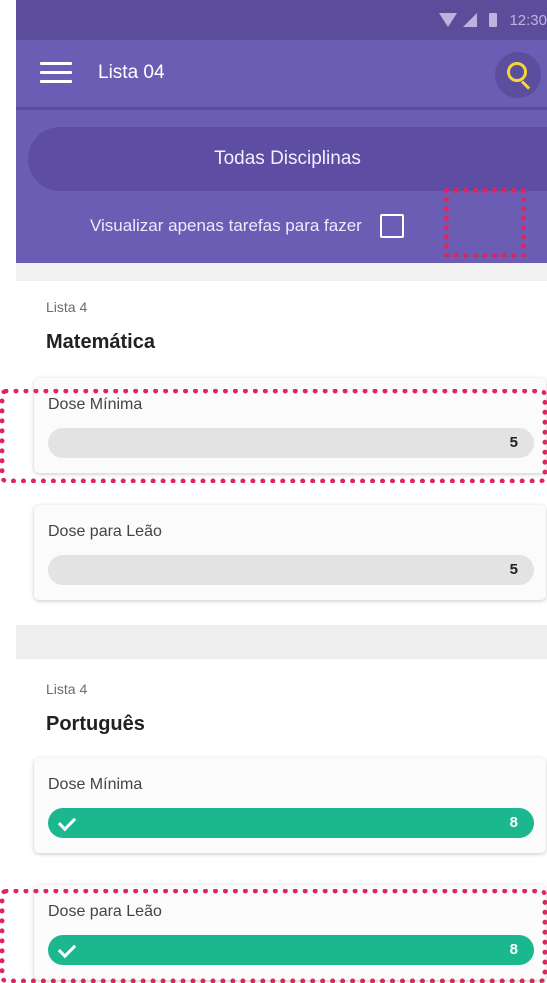 This screenshot has width=547, height=983. I want to click on only-todo-label: Visualizar apenas tarefas para fazer, so click(226, 225).